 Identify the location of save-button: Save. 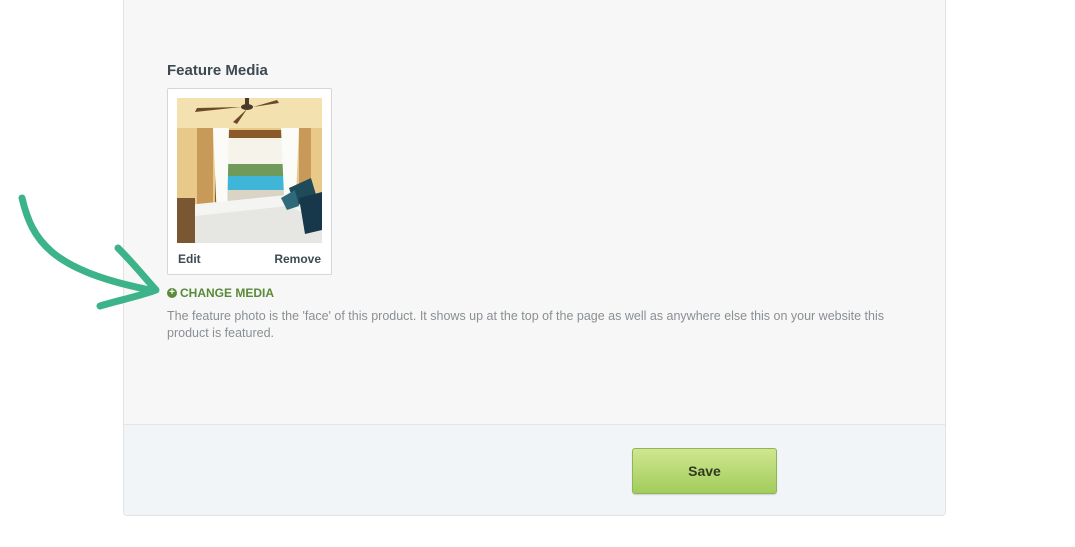
(704, 471).